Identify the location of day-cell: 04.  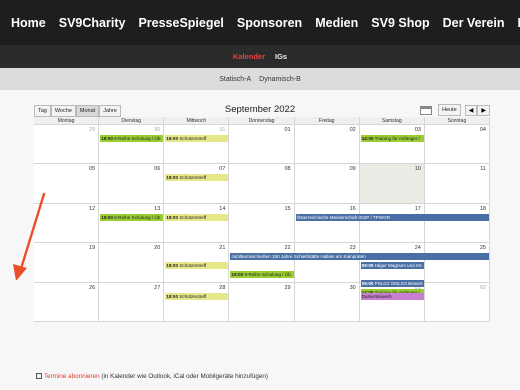
(457, 145).